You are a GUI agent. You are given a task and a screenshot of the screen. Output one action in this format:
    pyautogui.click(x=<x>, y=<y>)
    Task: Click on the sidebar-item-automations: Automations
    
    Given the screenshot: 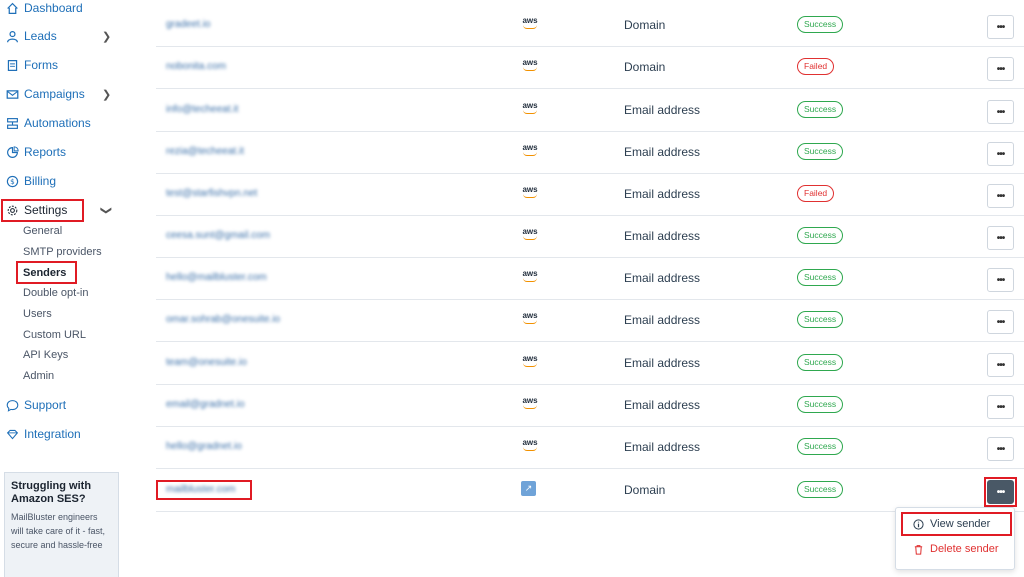 What is the action you would take?
    pyautogui.click(x=45, y=123)
    